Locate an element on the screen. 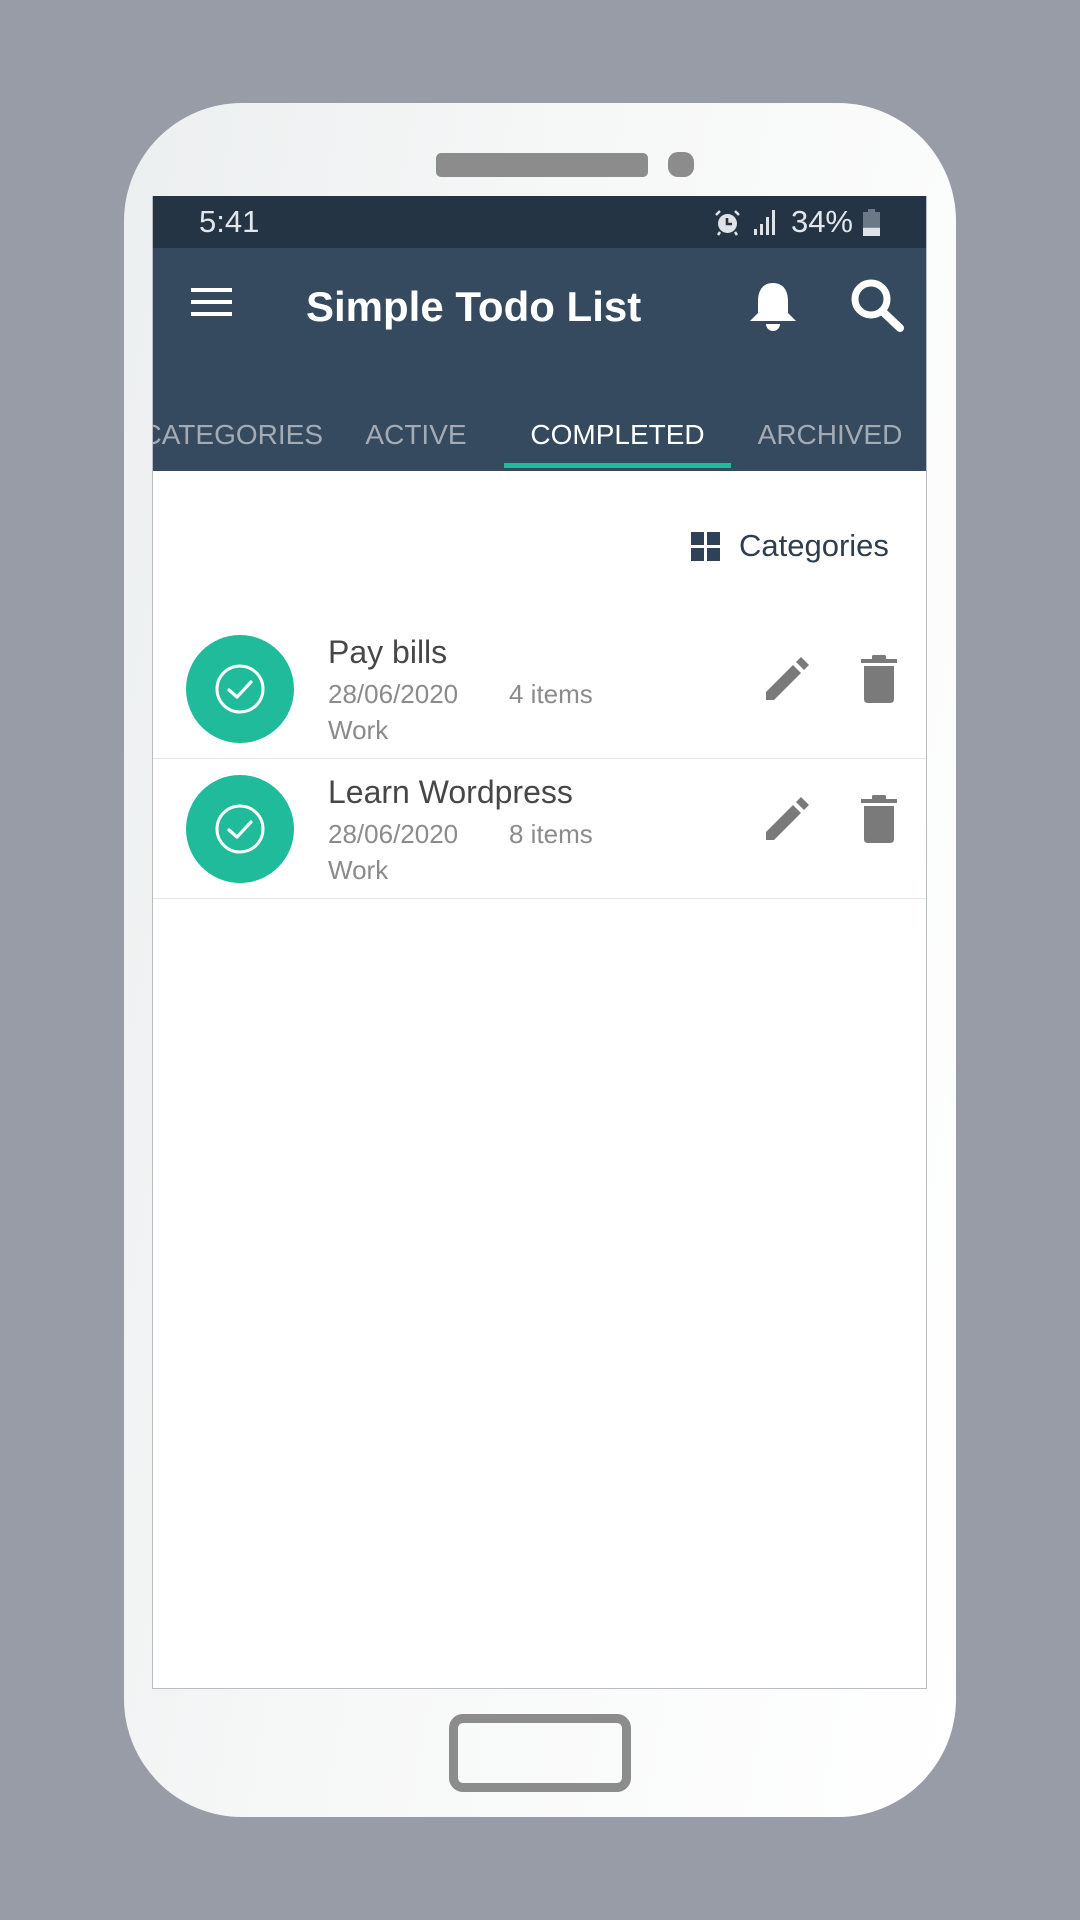 Image resolution: width=1080 pixels, height=1920 pixels. todo-item-count: 4 items is located at coordinates (551, 694).